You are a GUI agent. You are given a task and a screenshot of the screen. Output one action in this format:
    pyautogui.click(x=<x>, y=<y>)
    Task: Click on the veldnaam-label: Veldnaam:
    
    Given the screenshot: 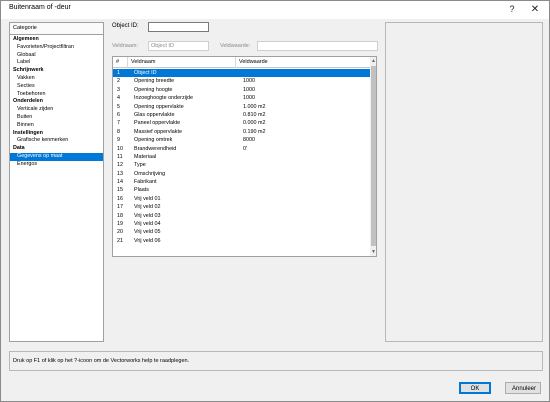 What is the action you would take?
    pyautogui.click(x=125, y=46)
    